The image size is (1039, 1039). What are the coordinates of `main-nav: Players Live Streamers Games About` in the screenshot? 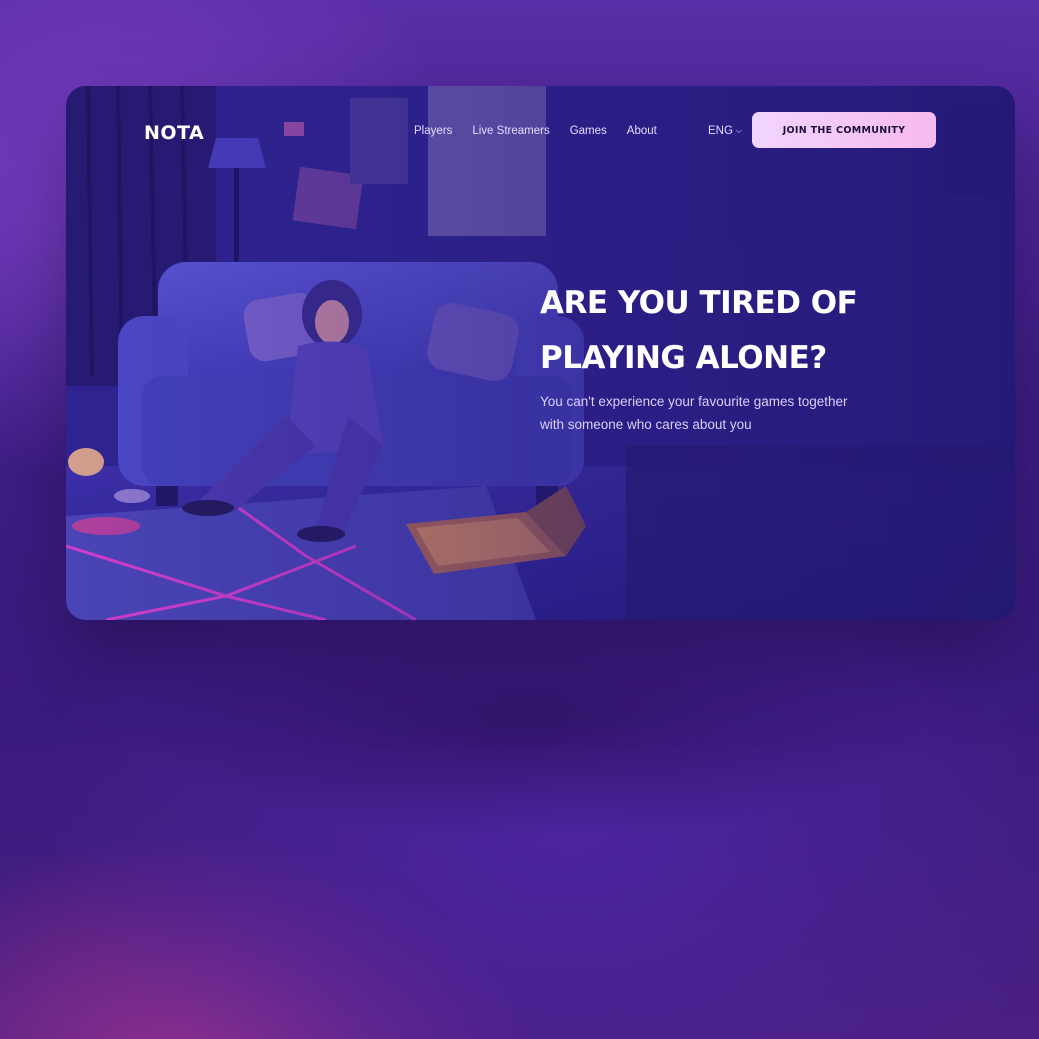 It's located at (535, 131).